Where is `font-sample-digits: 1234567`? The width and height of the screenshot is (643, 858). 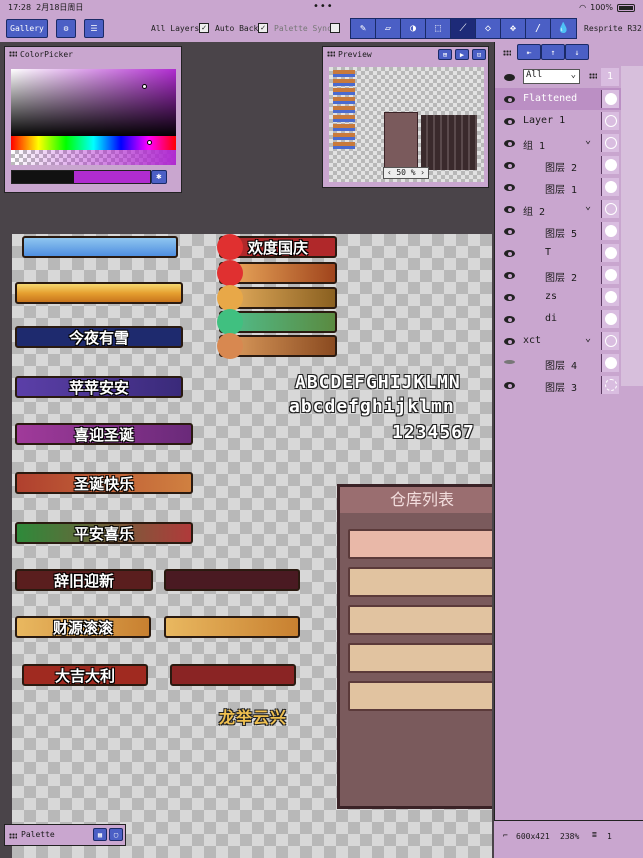
font-sample-digits: 1234567 is located at coordinates (433, 432).